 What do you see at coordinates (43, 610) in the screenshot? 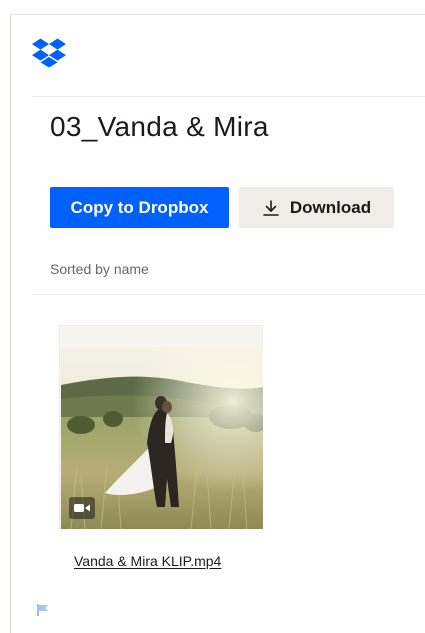
I see `flag-icon` at bounding box center [43, 610].